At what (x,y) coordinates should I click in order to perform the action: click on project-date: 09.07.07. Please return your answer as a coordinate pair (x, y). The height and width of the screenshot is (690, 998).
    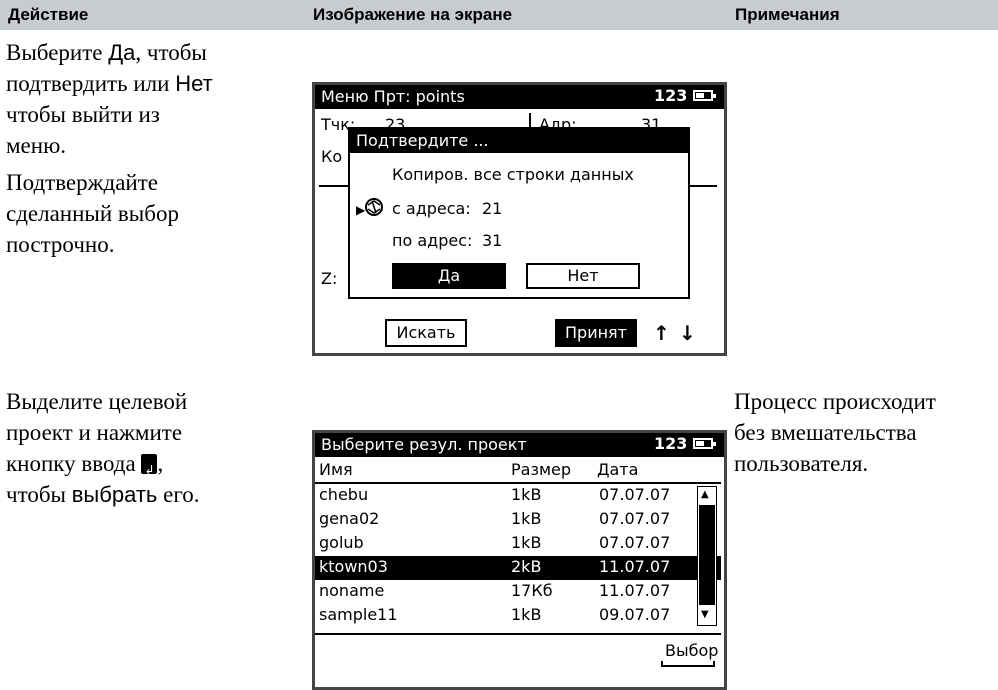
    Looking at the image, I should click on (635, 614).